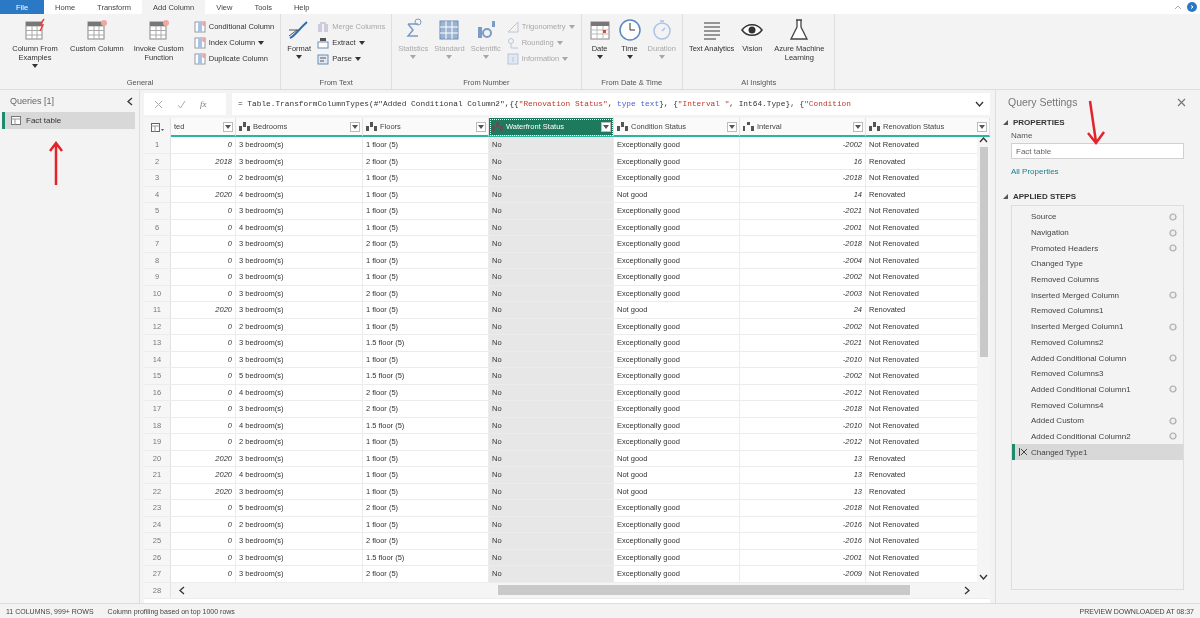  I want to click on field-label: Name, so click(1022, 135).